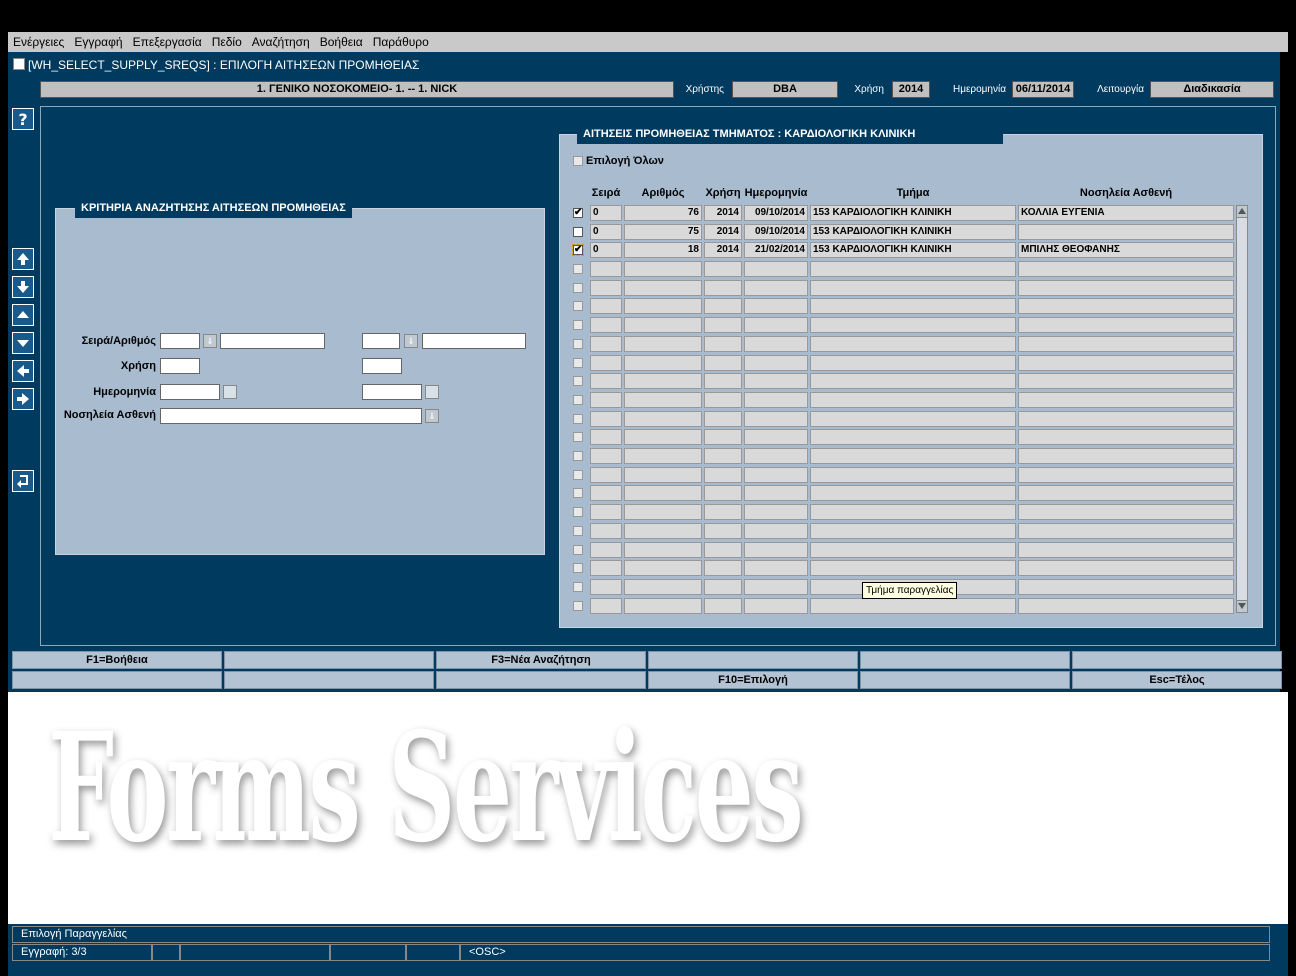  Describe the element at coordinates (117, 660) in the screenshot. I see `function-key-button: F1=Βοήθεια` at that location.